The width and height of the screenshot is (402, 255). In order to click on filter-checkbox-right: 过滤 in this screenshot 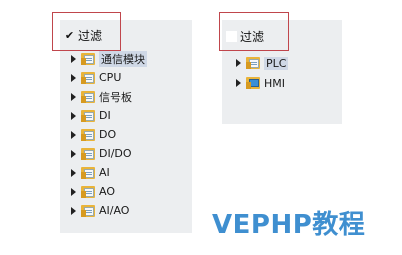, I will do `click(245, 36)`.